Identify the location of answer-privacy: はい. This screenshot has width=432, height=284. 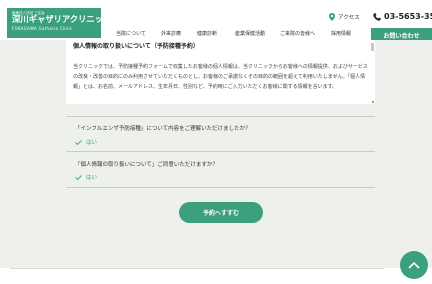
(86, 177).